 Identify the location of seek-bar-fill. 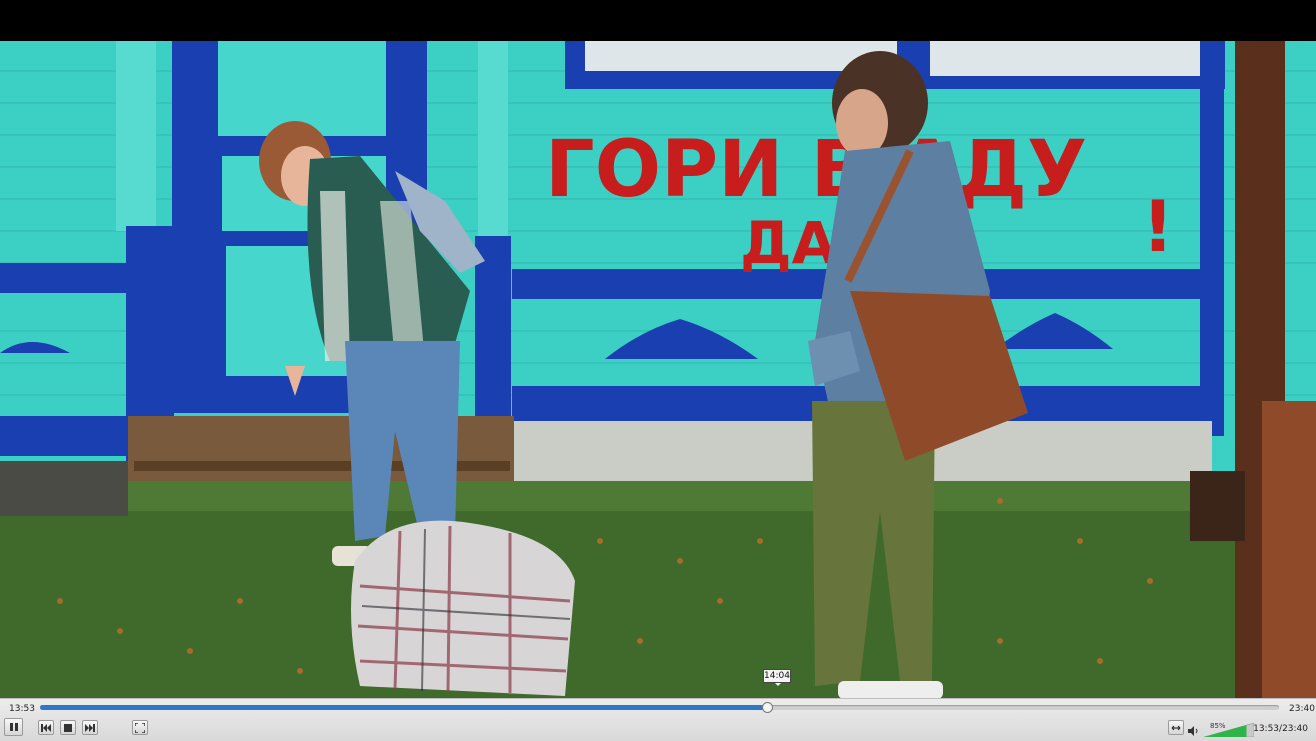
(403, 707).